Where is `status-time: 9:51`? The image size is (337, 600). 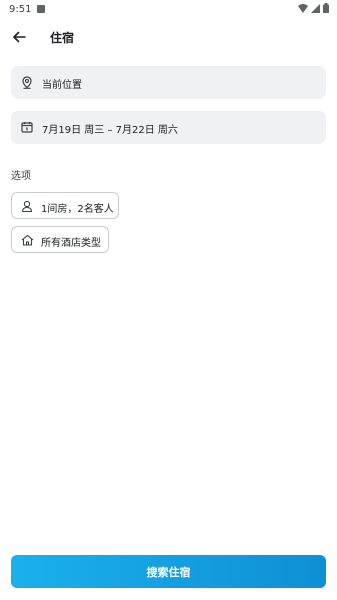 status-time: 9:51 is located at coordinates (20, 9).